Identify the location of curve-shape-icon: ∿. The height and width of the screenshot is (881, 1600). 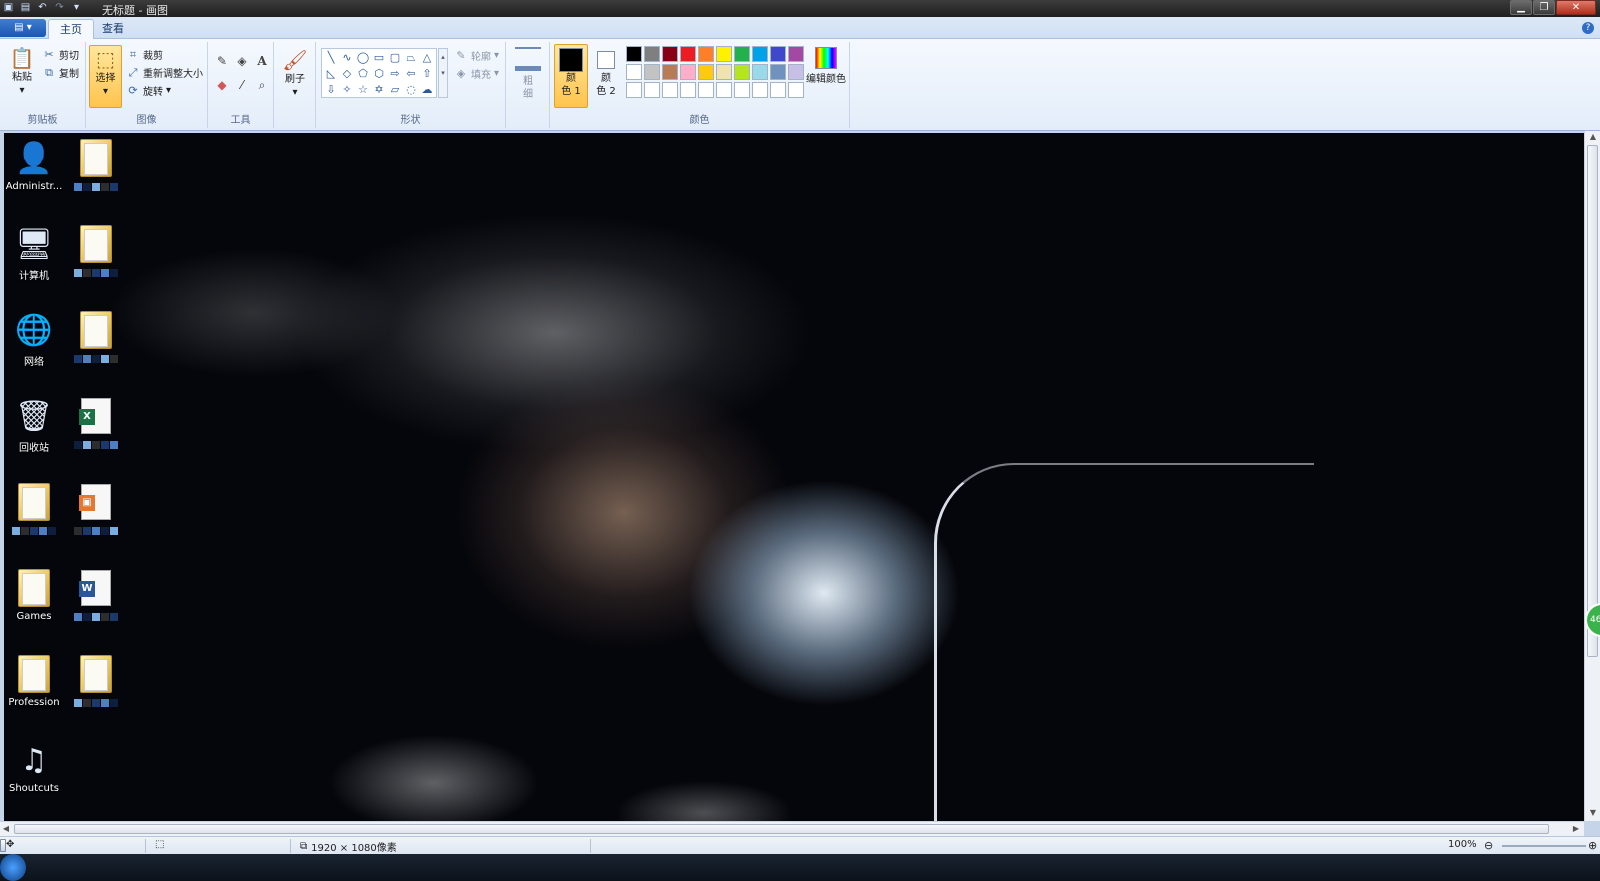
(347, 58).